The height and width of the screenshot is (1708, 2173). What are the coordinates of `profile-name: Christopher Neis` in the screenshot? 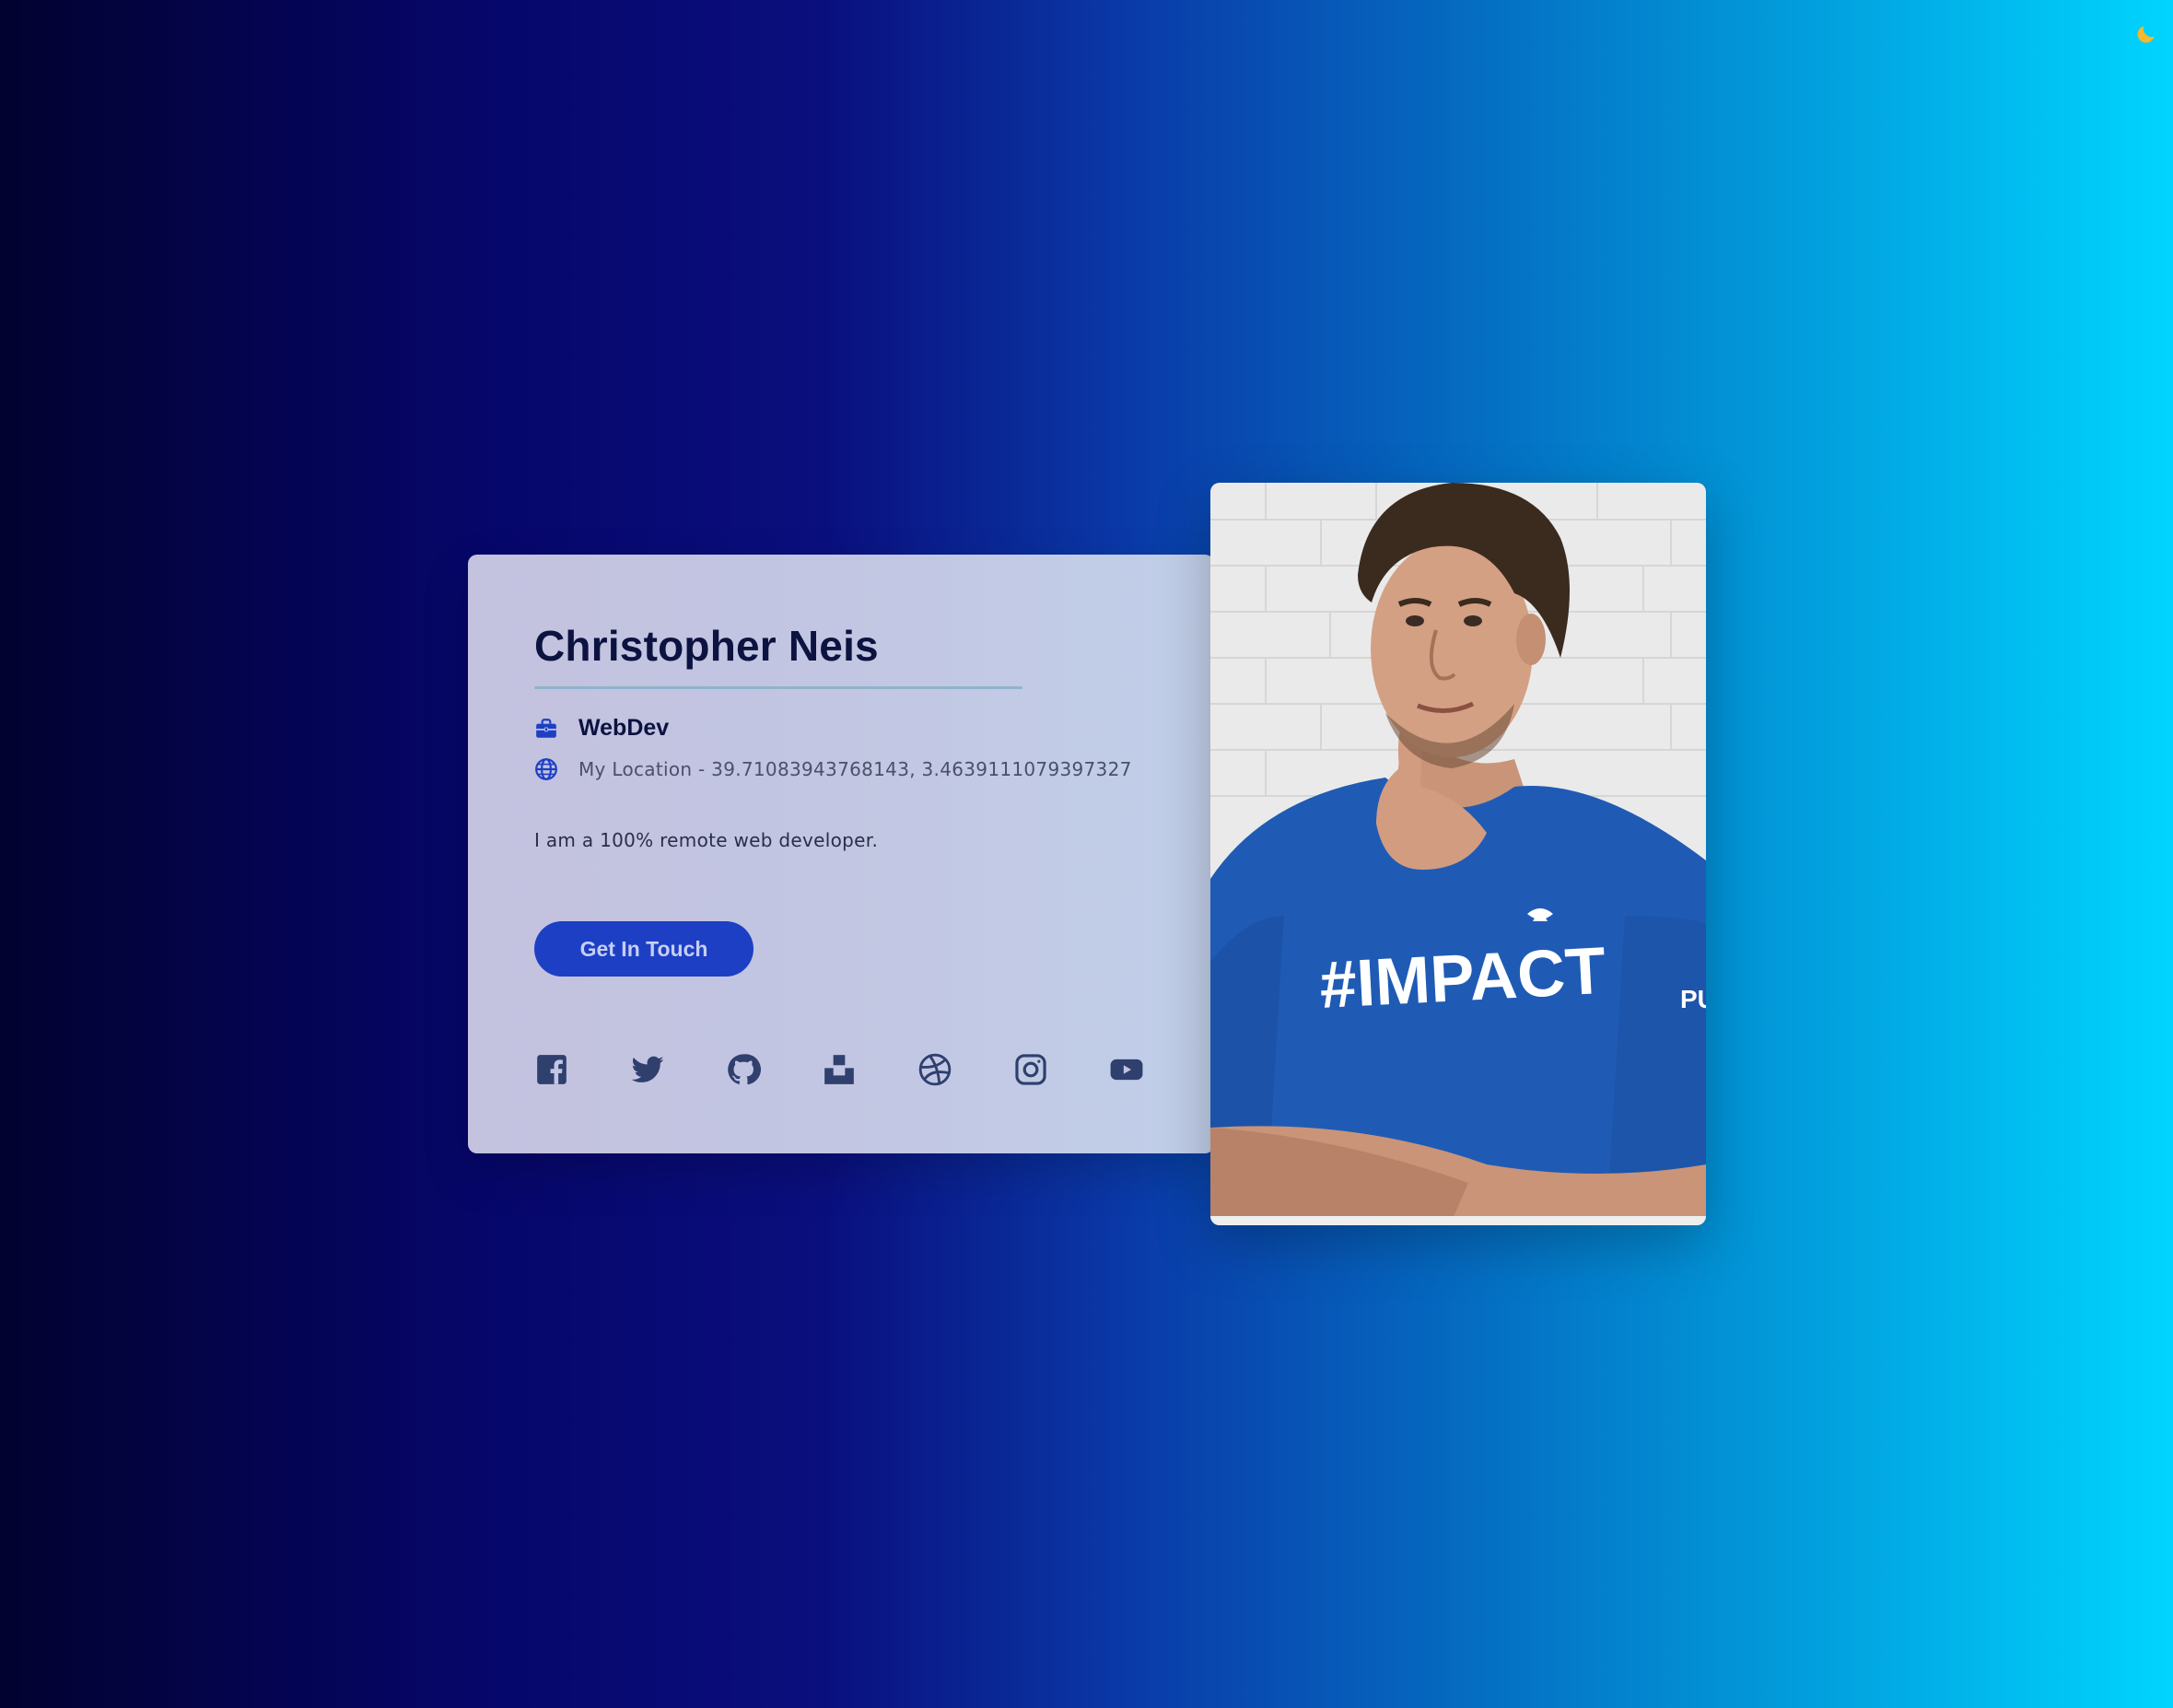 It's located at (707, 646).